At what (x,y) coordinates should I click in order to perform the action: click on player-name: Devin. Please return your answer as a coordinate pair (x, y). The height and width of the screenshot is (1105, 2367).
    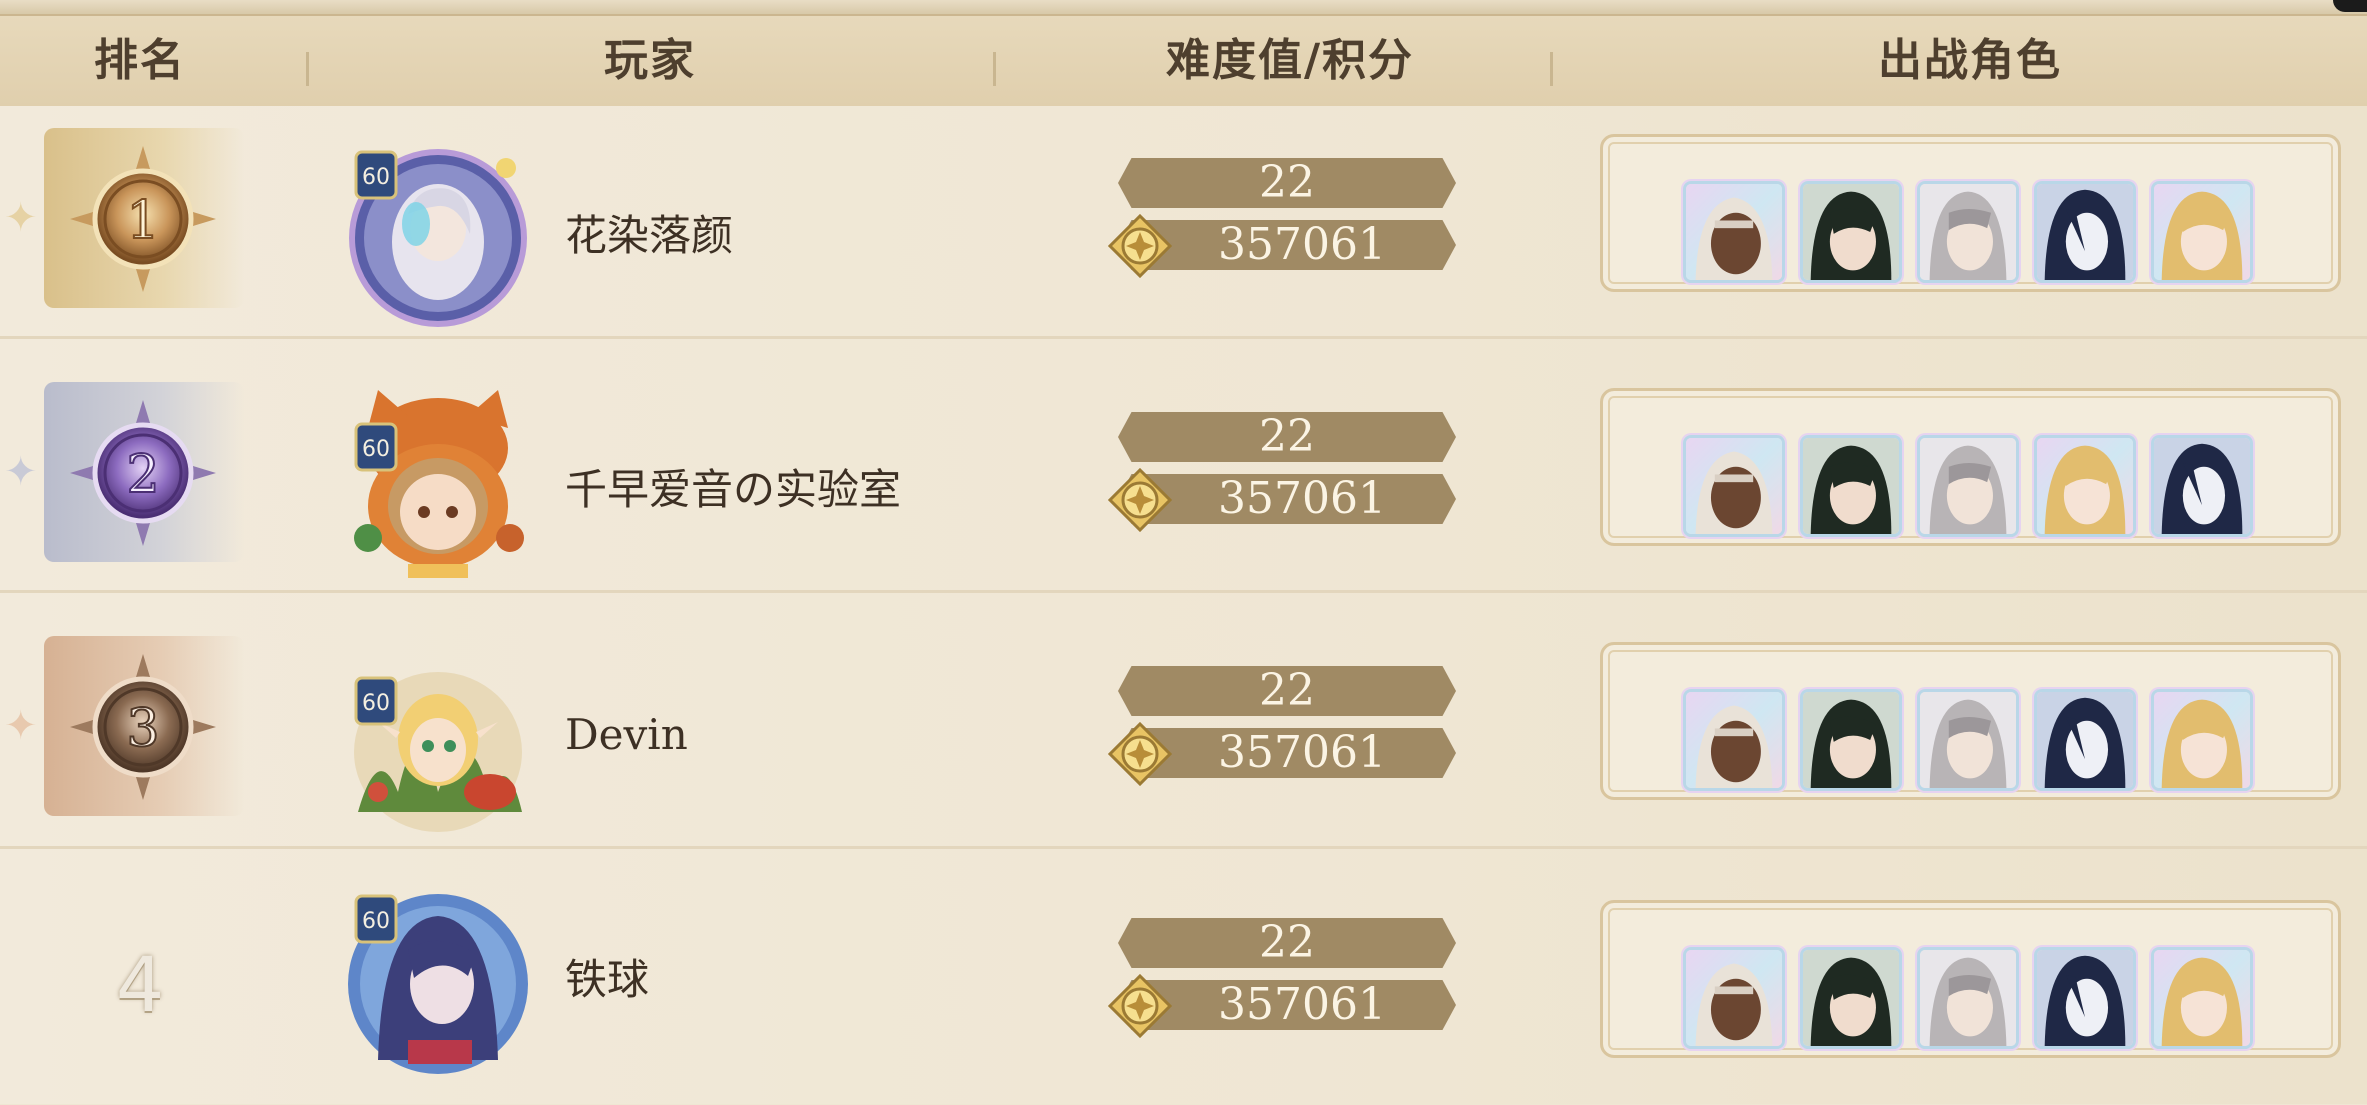
    Looking at the image, I should click on (626, 734).